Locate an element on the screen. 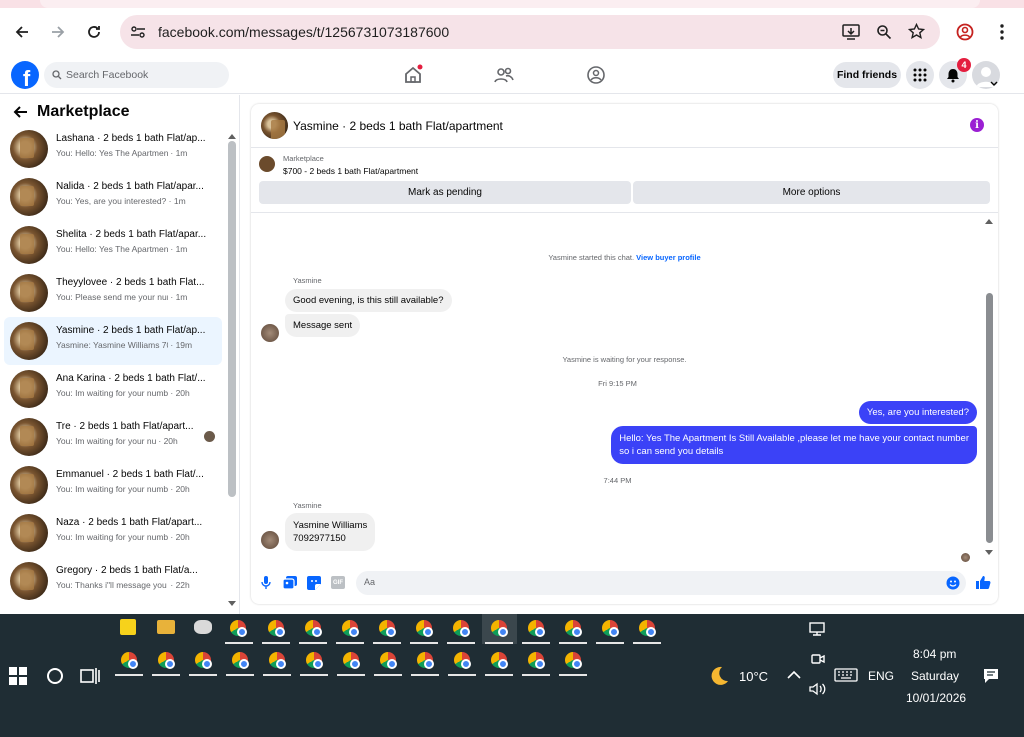  microphone-icon is located at coordinates (266, 583).